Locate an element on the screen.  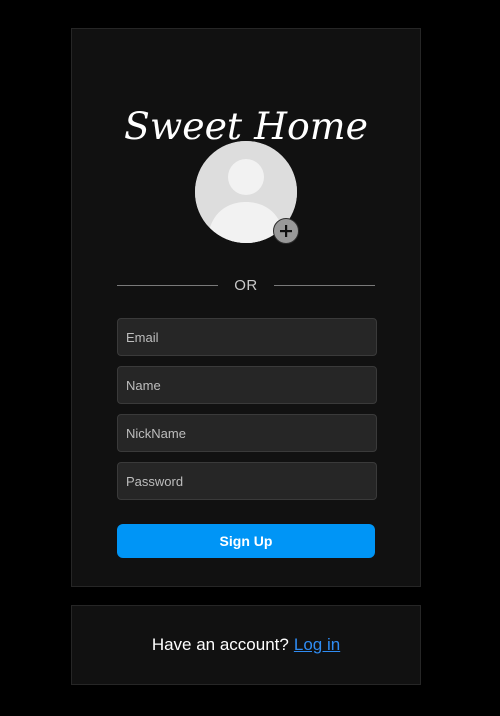
login-link: Log in is located at coordinates (317, 645).